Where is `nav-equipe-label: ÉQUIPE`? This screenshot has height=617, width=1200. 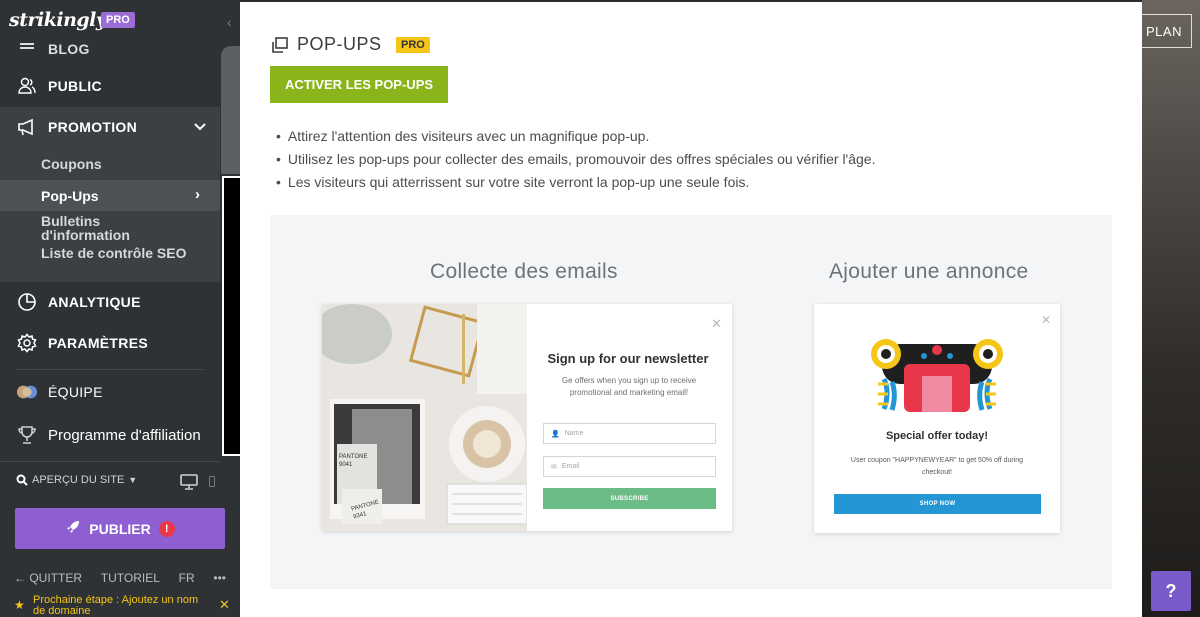 nav-equipe-label: ÉQUIPE is located at coordinates (75, 392).